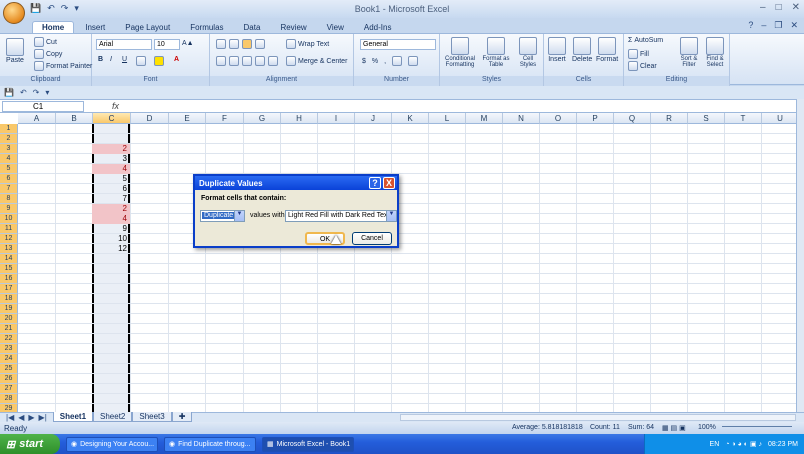 The width and height of the screenshot is (804, 454). I want to click on column-header: P, so click(595, 118).